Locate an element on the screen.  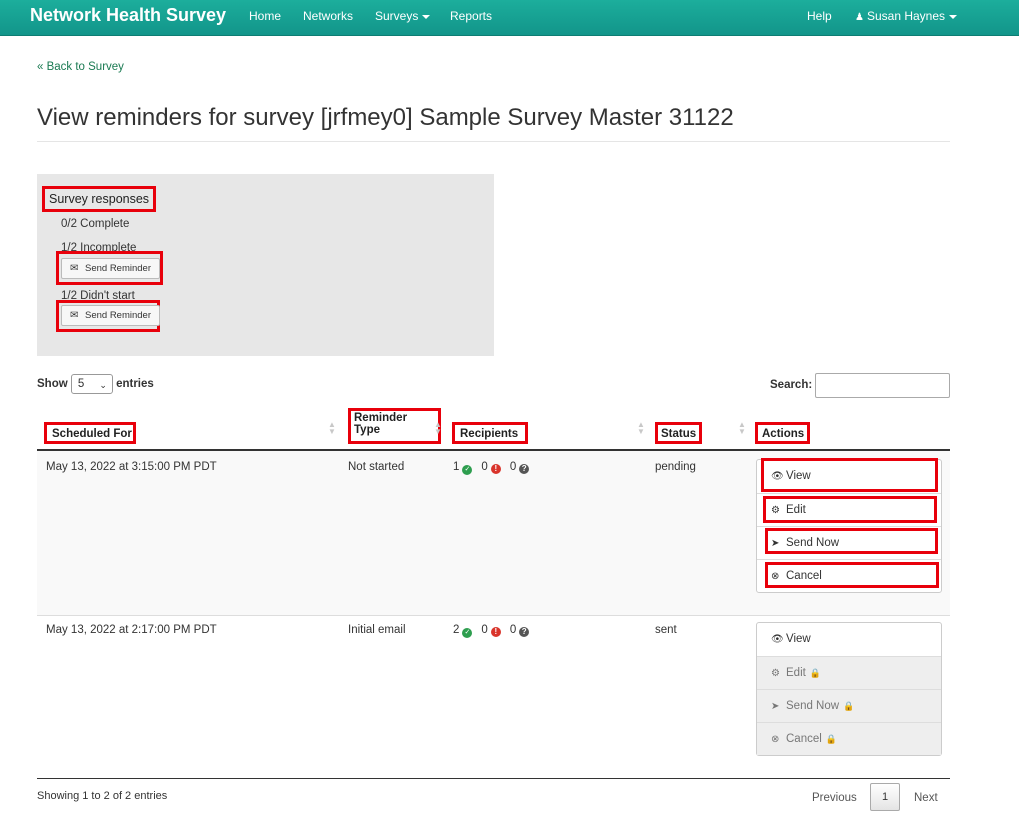
column-header-reminder-type: Reminder Type is located at coordinates (380, 424).